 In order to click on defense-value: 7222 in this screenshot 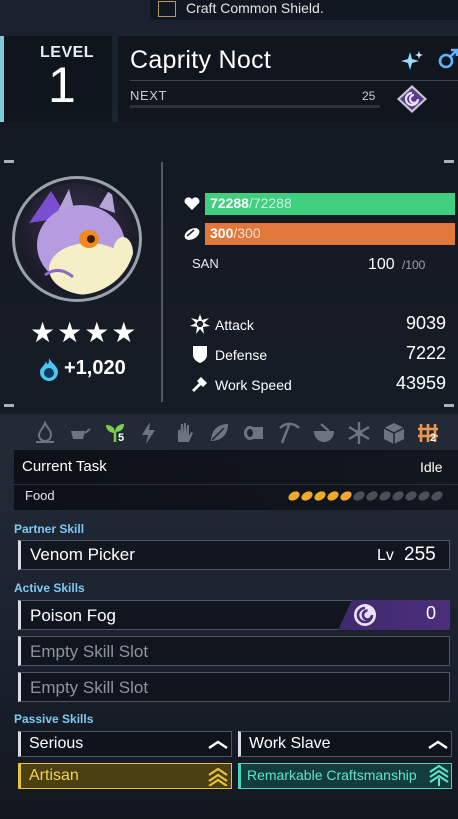, I will do `click(425, 353)`.